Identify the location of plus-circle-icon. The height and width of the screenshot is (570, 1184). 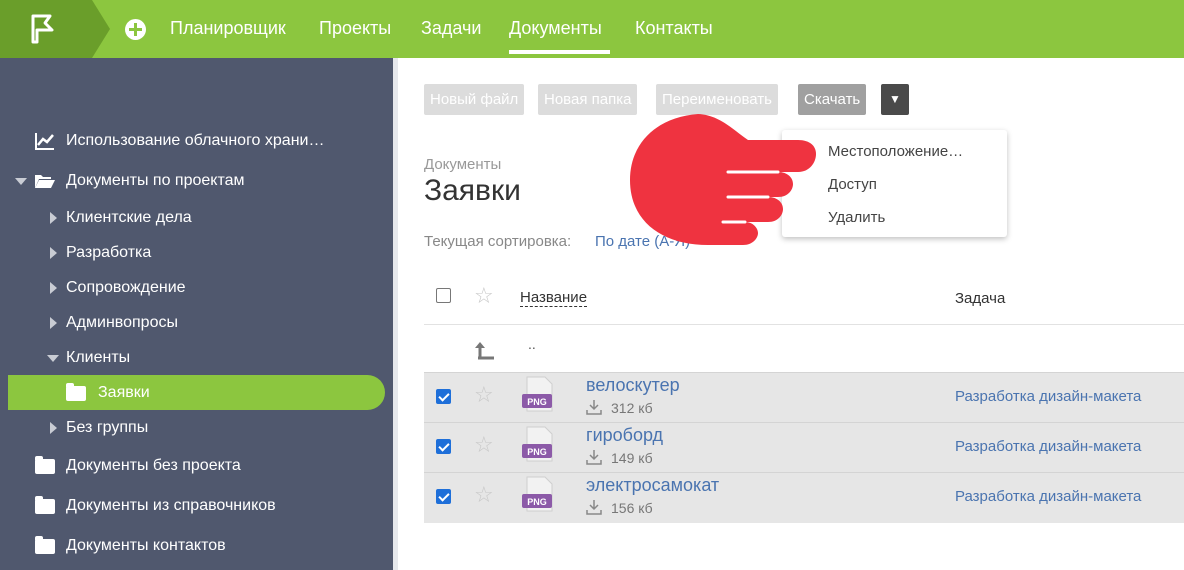
(135, 29).